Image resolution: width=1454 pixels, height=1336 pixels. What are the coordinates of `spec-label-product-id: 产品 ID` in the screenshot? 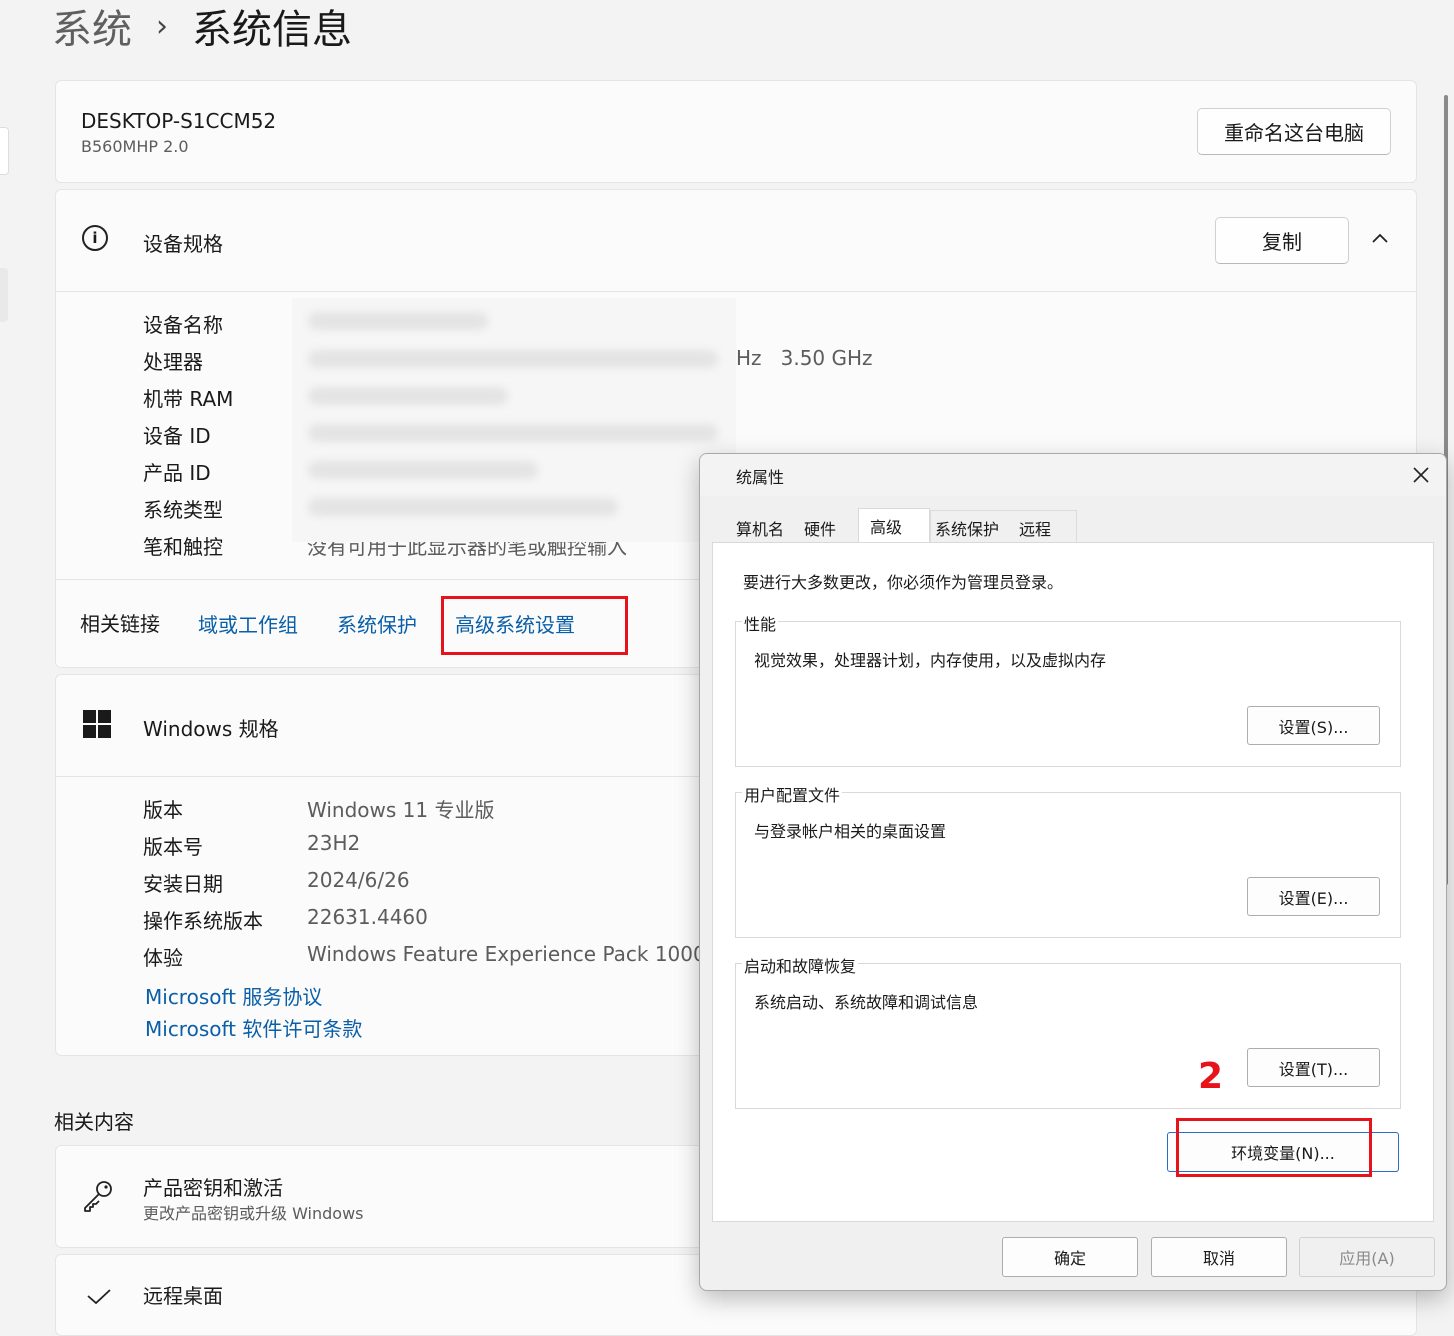 It's located at (177, 473).